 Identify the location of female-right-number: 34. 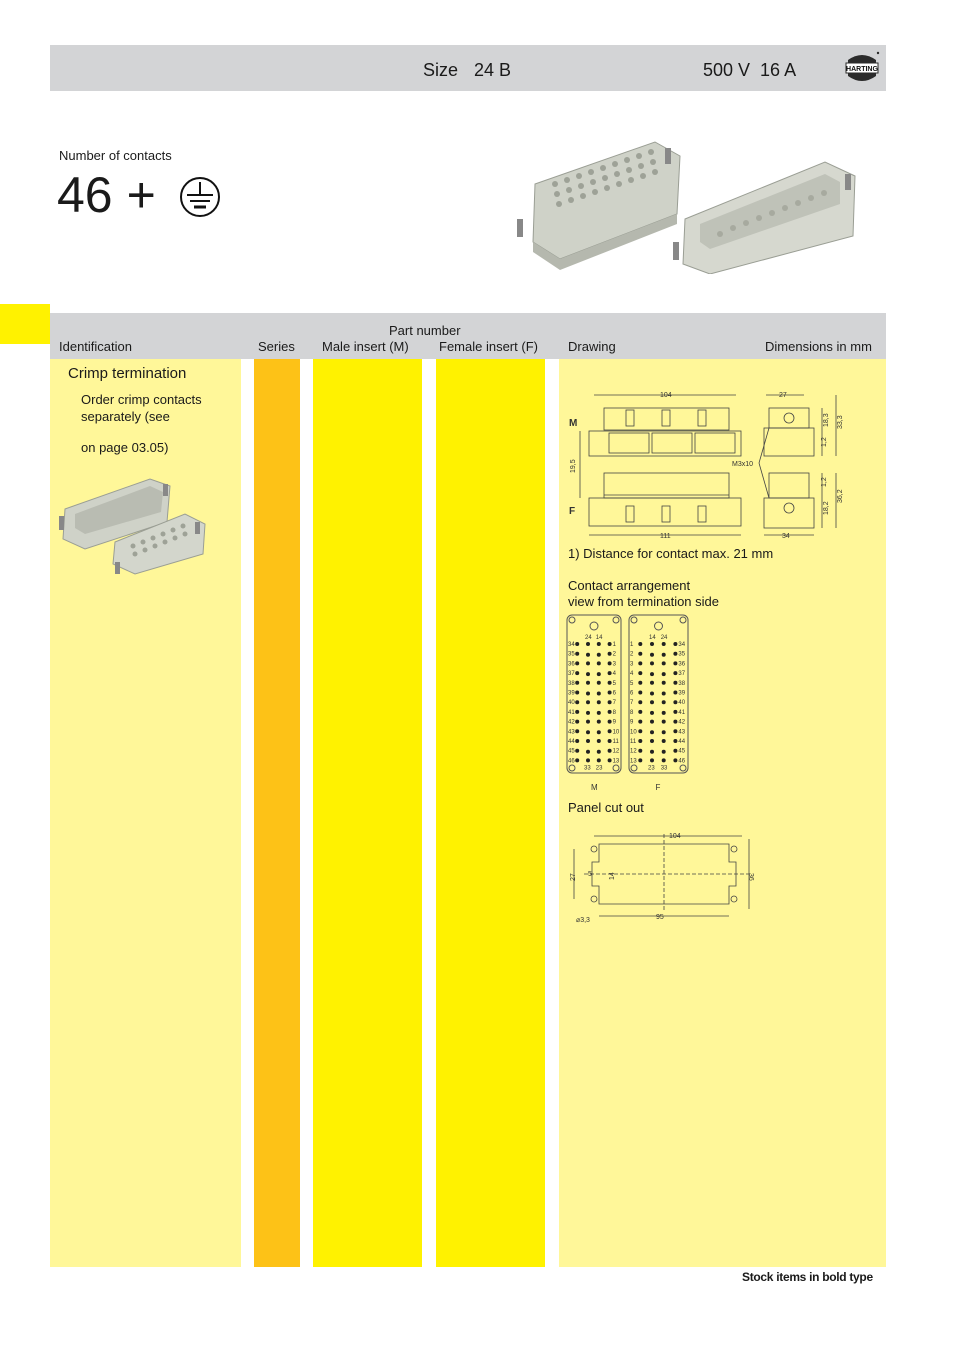
(681, 645).